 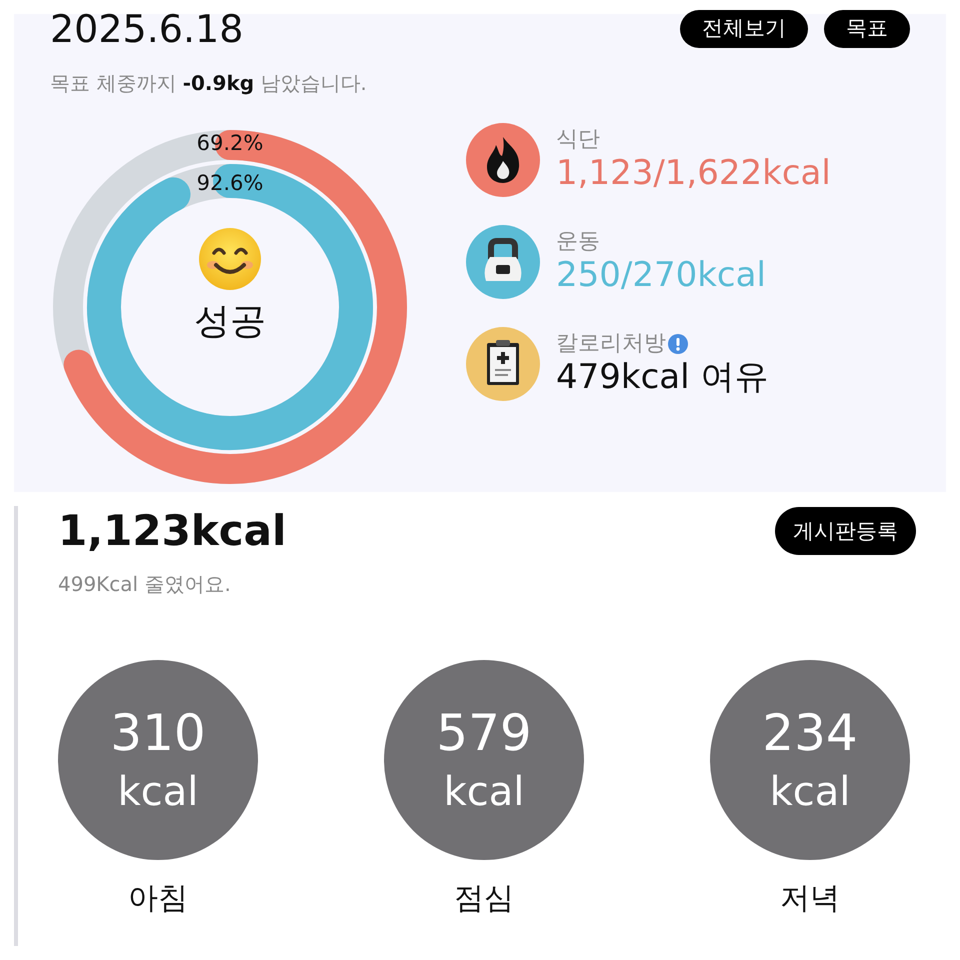 What do you see at coordinates (578, 242) in the screenshot?
I see `stat-label: 운동` at bounding box center [578, 242].